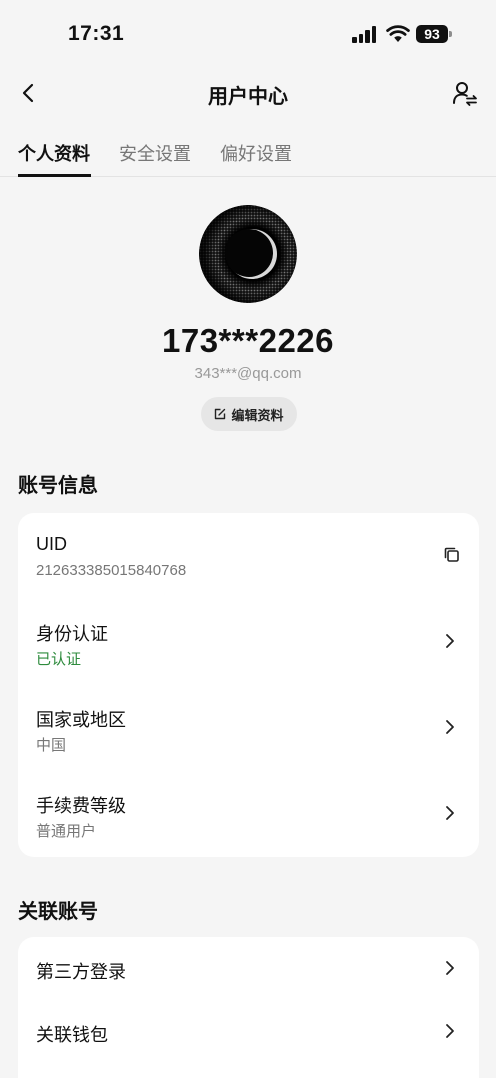  What do you see at coordinates (248, 969) in the screenshot?
I see `third-party-login-row: 第三方登录` at bounding box center [248, 969].